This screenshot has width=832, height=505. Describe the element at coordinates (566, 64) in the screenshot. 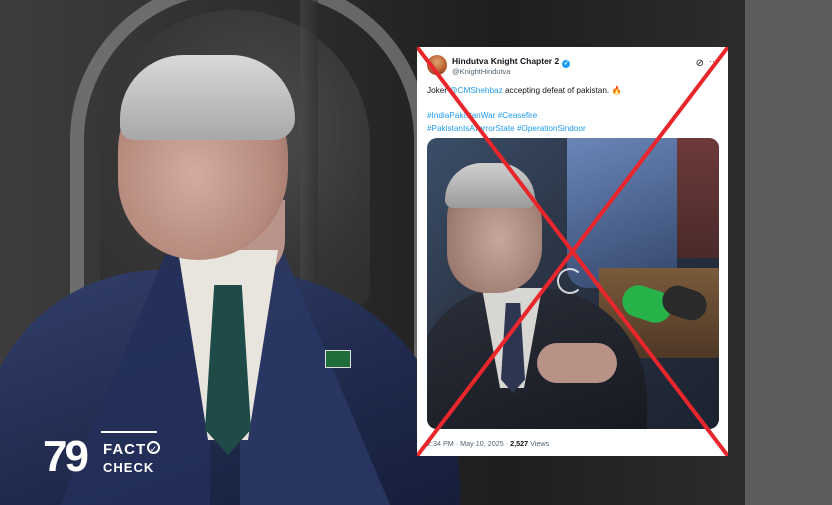

I see `verified-badge-icon: ✓` at that location.